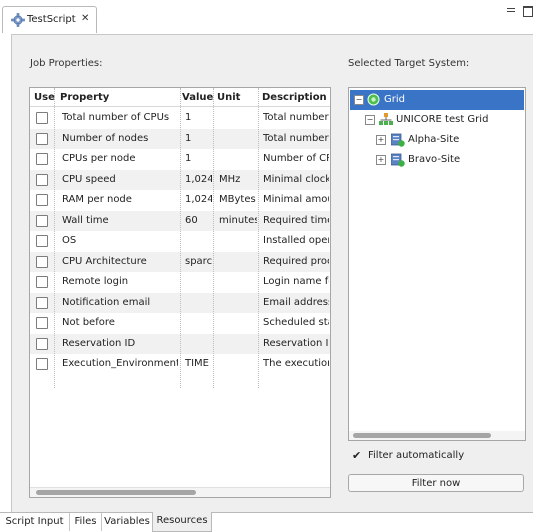  Describe the element at coordinates (386, 119) in the screenshot. I see `network-icon` at that location.